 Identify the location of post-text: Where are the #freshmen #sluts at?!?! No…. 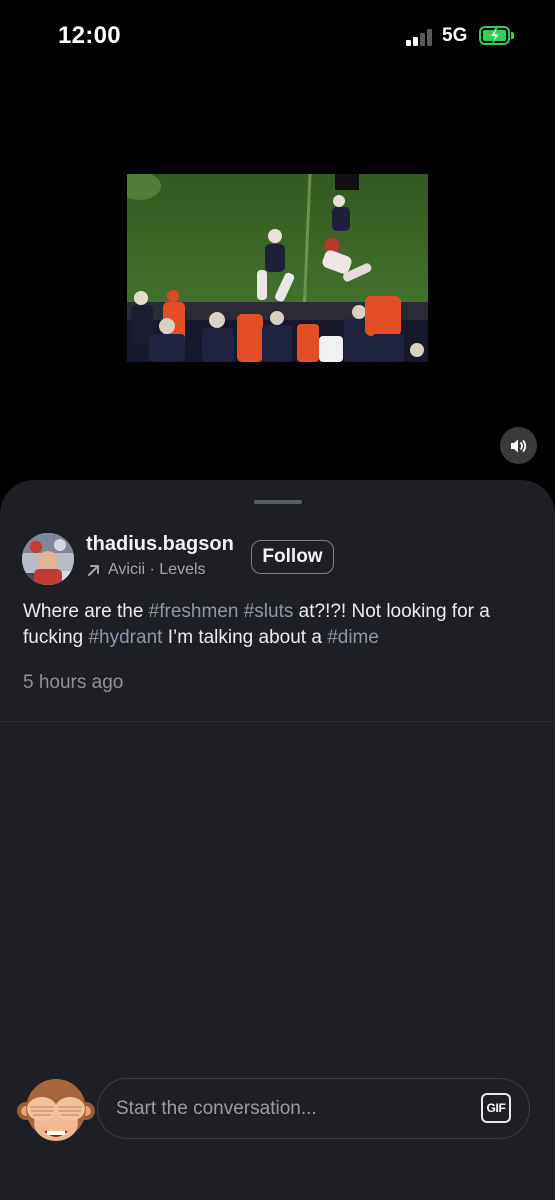
(283, 625).